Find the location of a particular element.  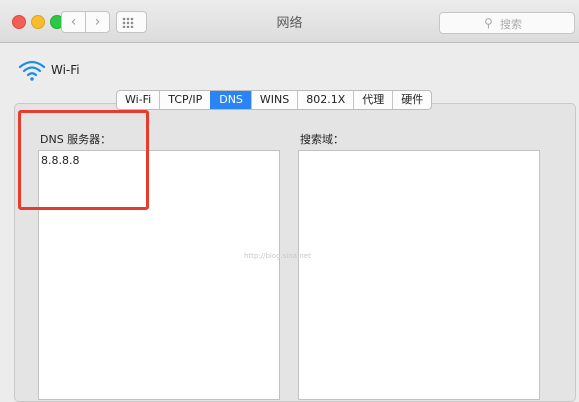

tab-8021x: 802.1X is located at coordinates (325, 100).